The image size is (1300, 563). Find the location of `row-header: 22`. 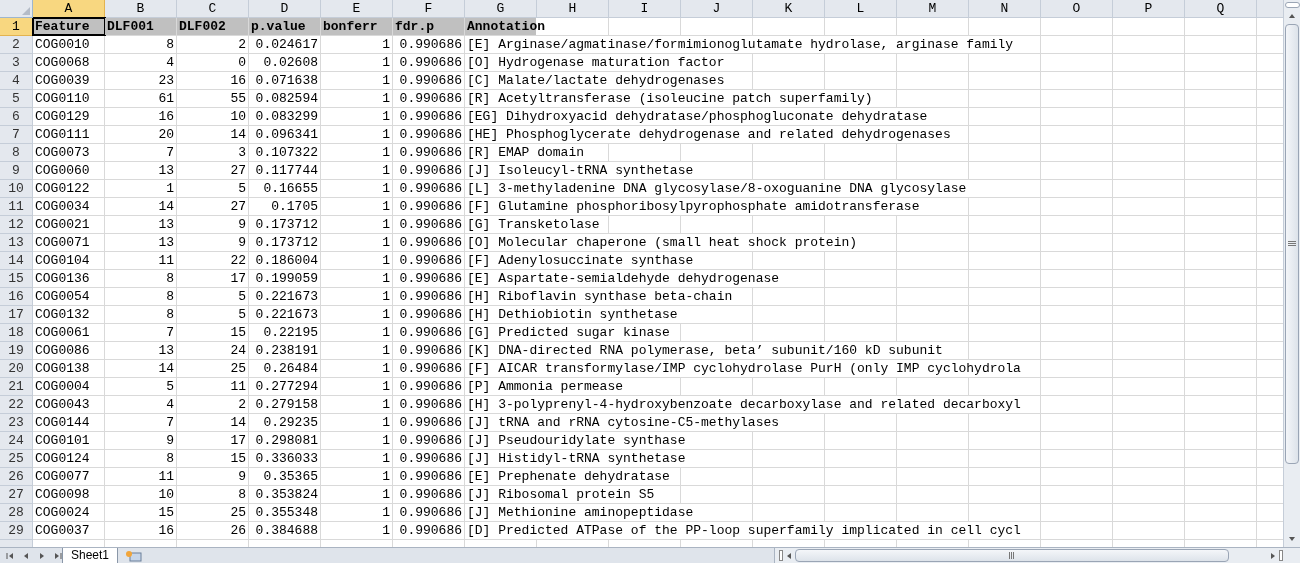

row-header: 22 is located at coordinates (16, 405).